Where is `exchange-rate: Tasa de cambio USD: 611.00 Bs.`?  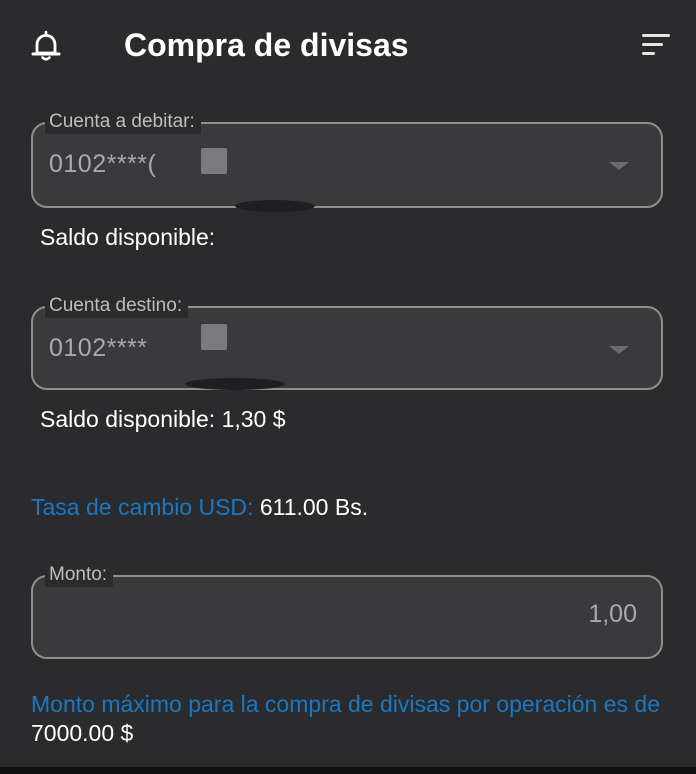 exchange-rate: Tasa de cambio USD: 611.00 Bs. is located at coordinates (199, 507).